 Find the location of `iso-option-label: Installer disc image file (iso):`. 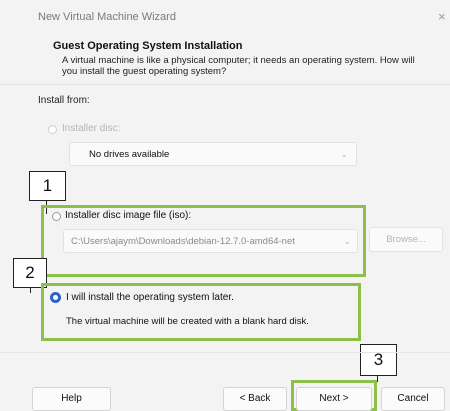

iso-option-label: Installer disc image file (iso): is located at coordinates (128, 215).